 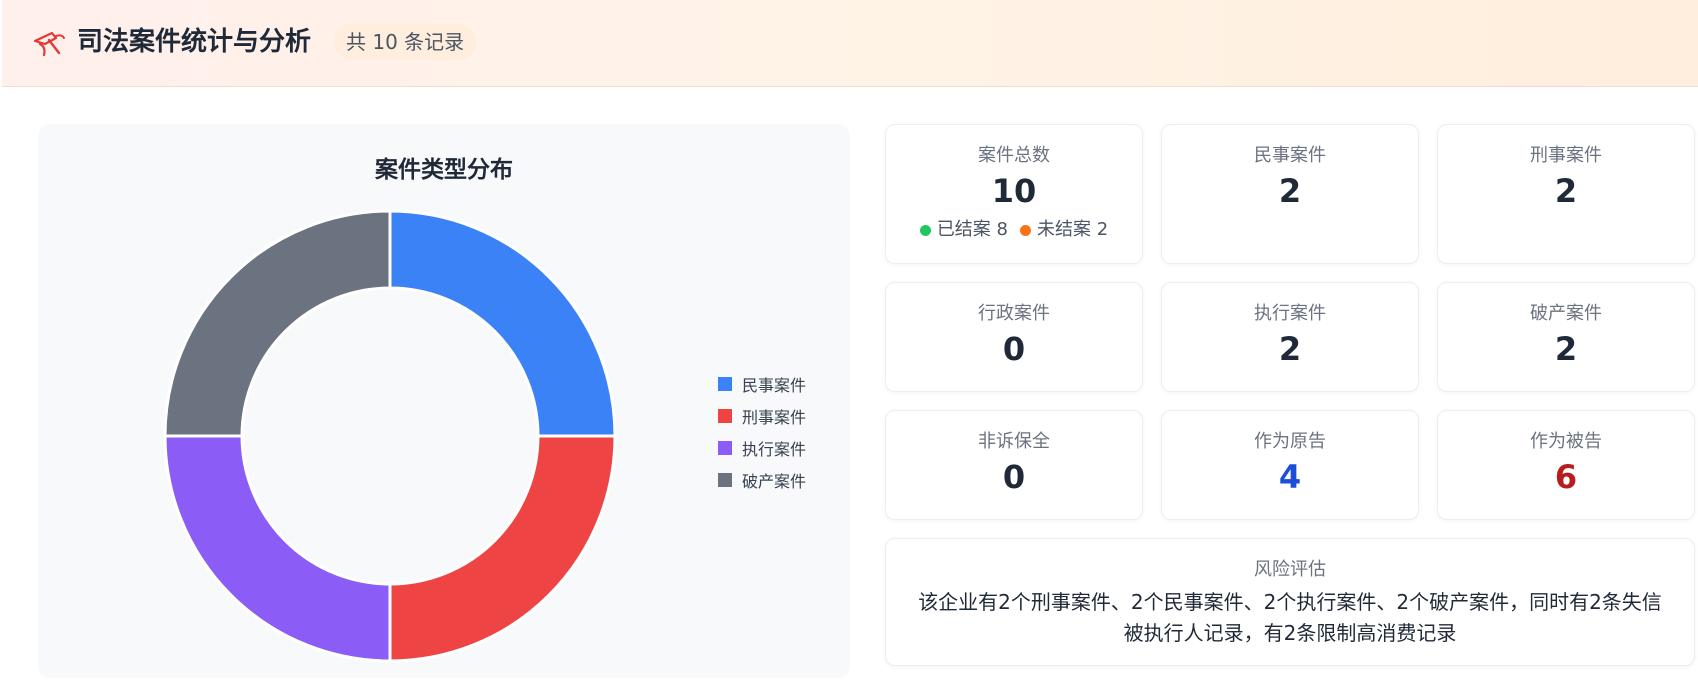 I want to click on stat-card-as-defendant: 作为被告 6, so click(x=1566, y=465).